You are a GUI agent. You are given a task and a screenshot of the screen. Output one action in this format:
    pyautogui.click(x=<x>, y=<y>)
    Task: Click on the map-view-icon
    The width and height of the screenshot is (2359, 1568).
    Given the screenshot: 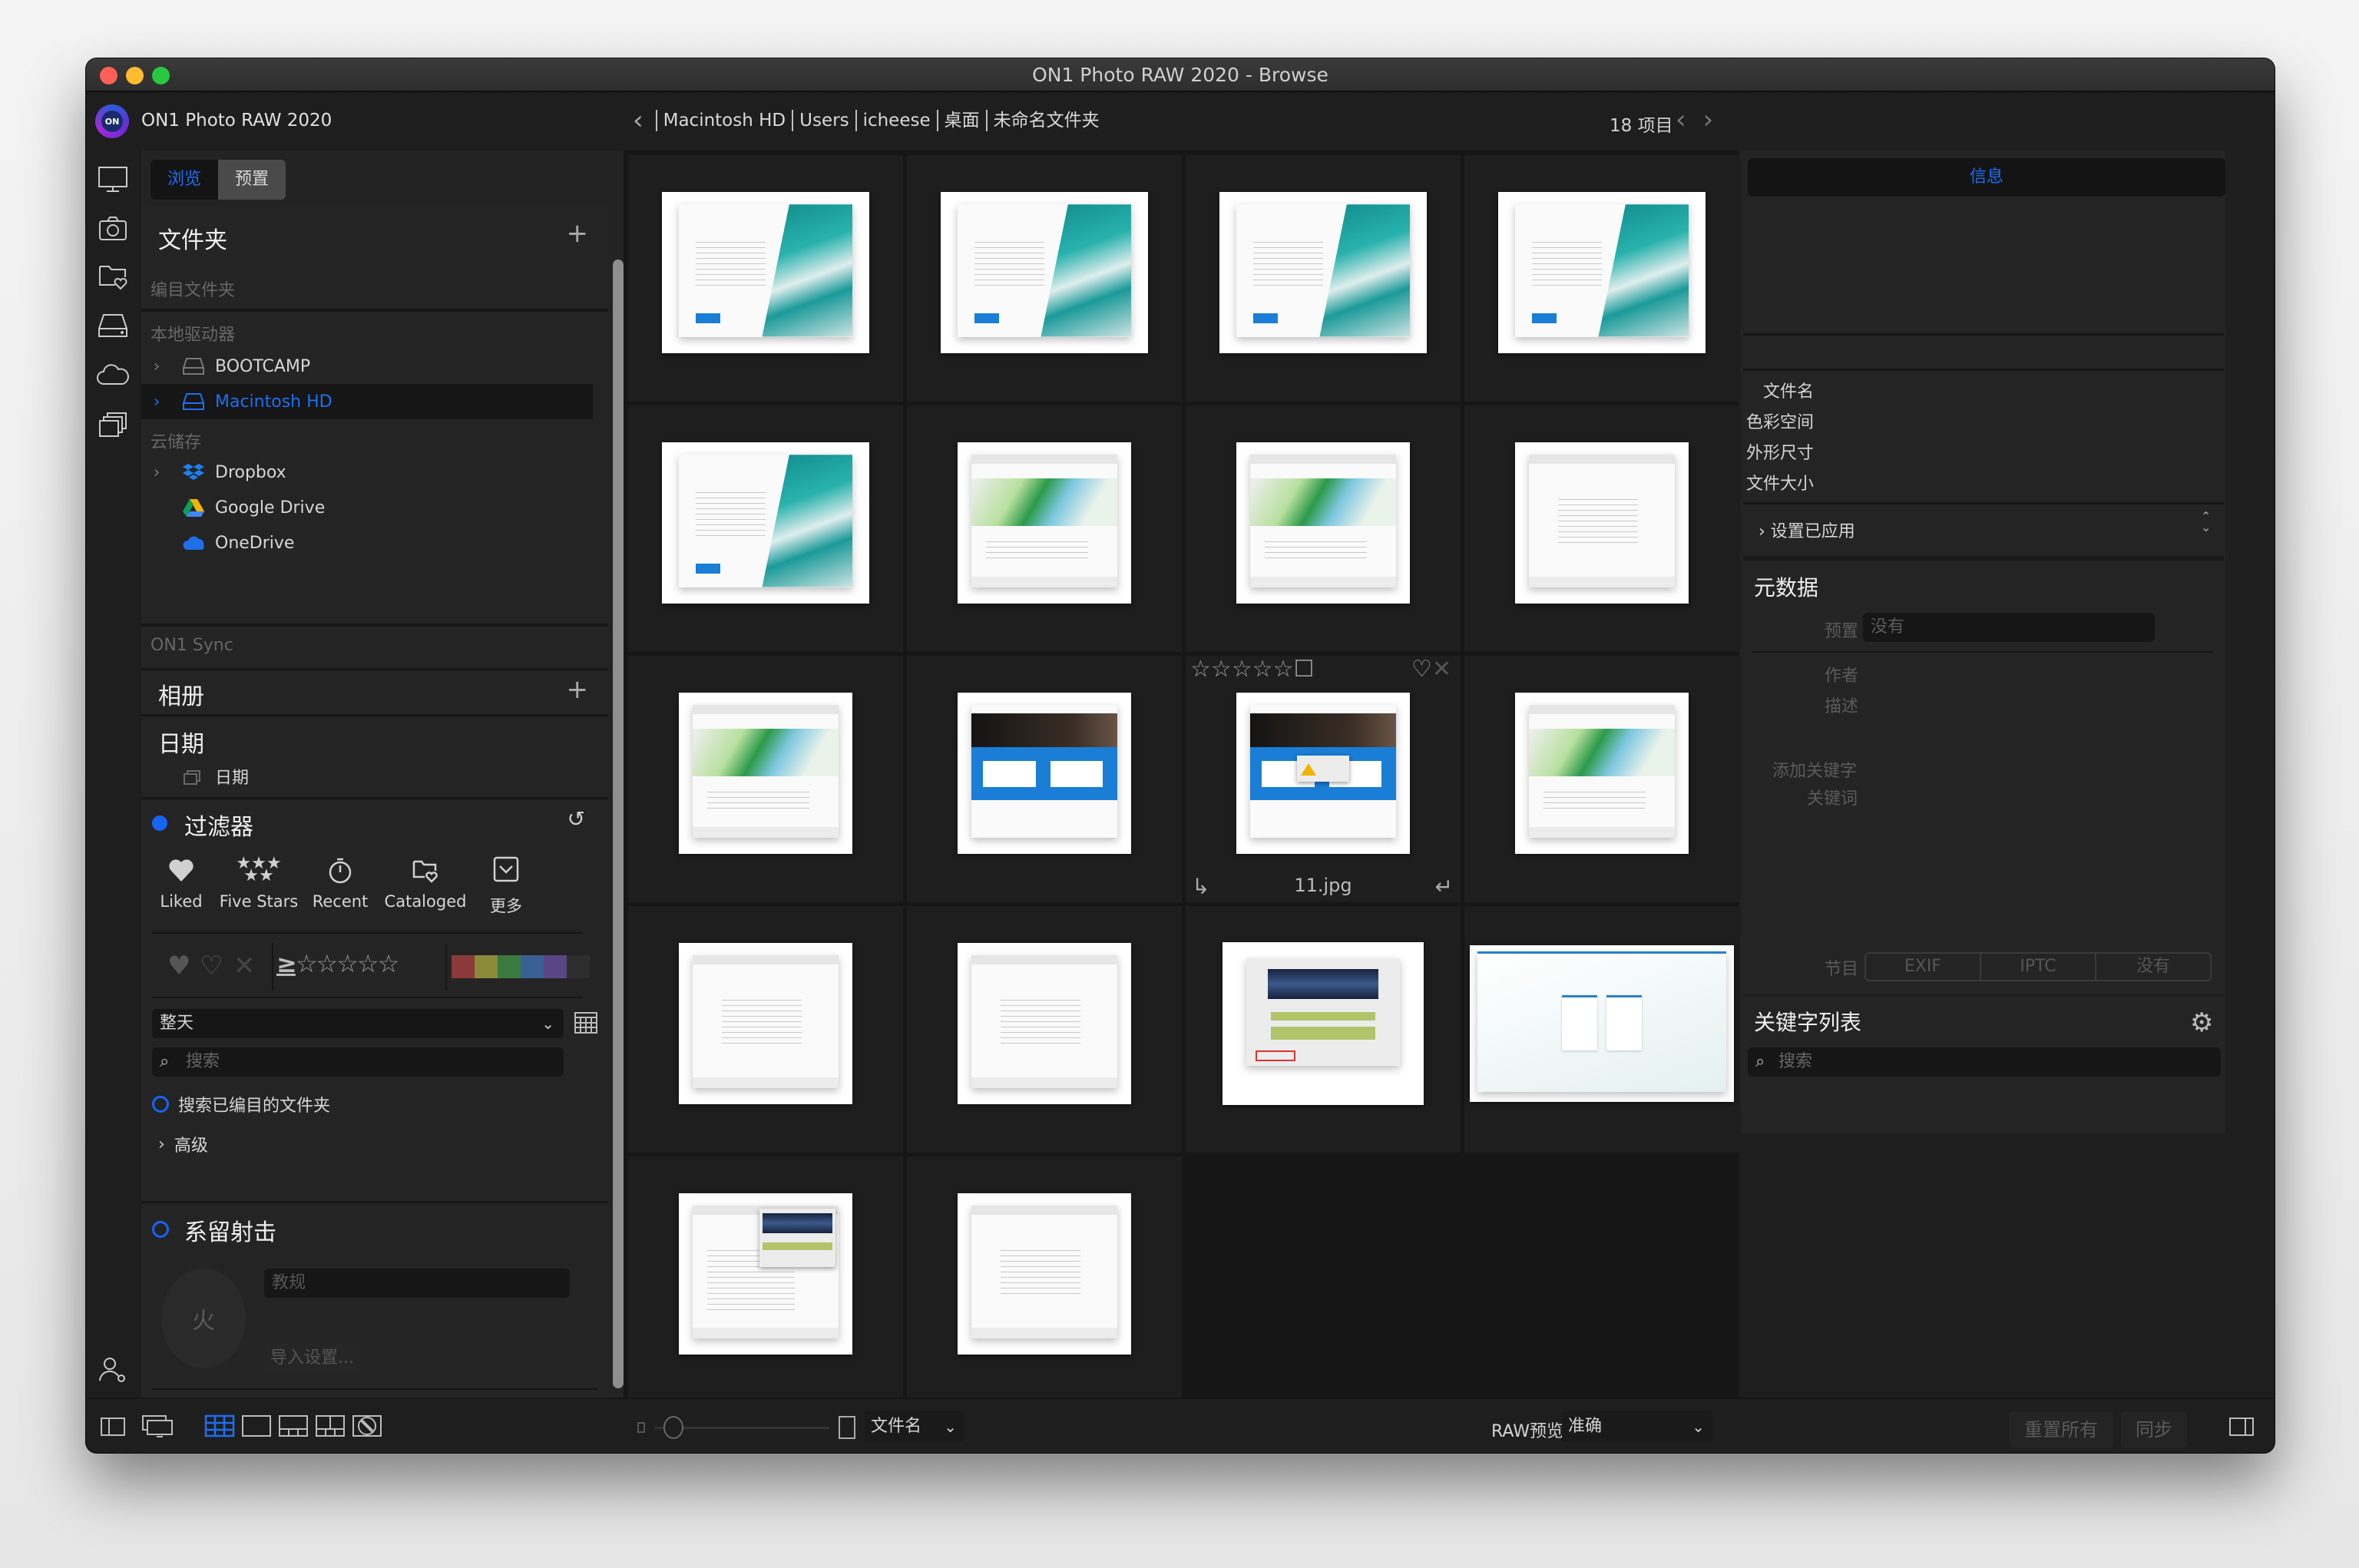 What is the action you would take?
    pyautogui.click(x=367, y=1426)
    